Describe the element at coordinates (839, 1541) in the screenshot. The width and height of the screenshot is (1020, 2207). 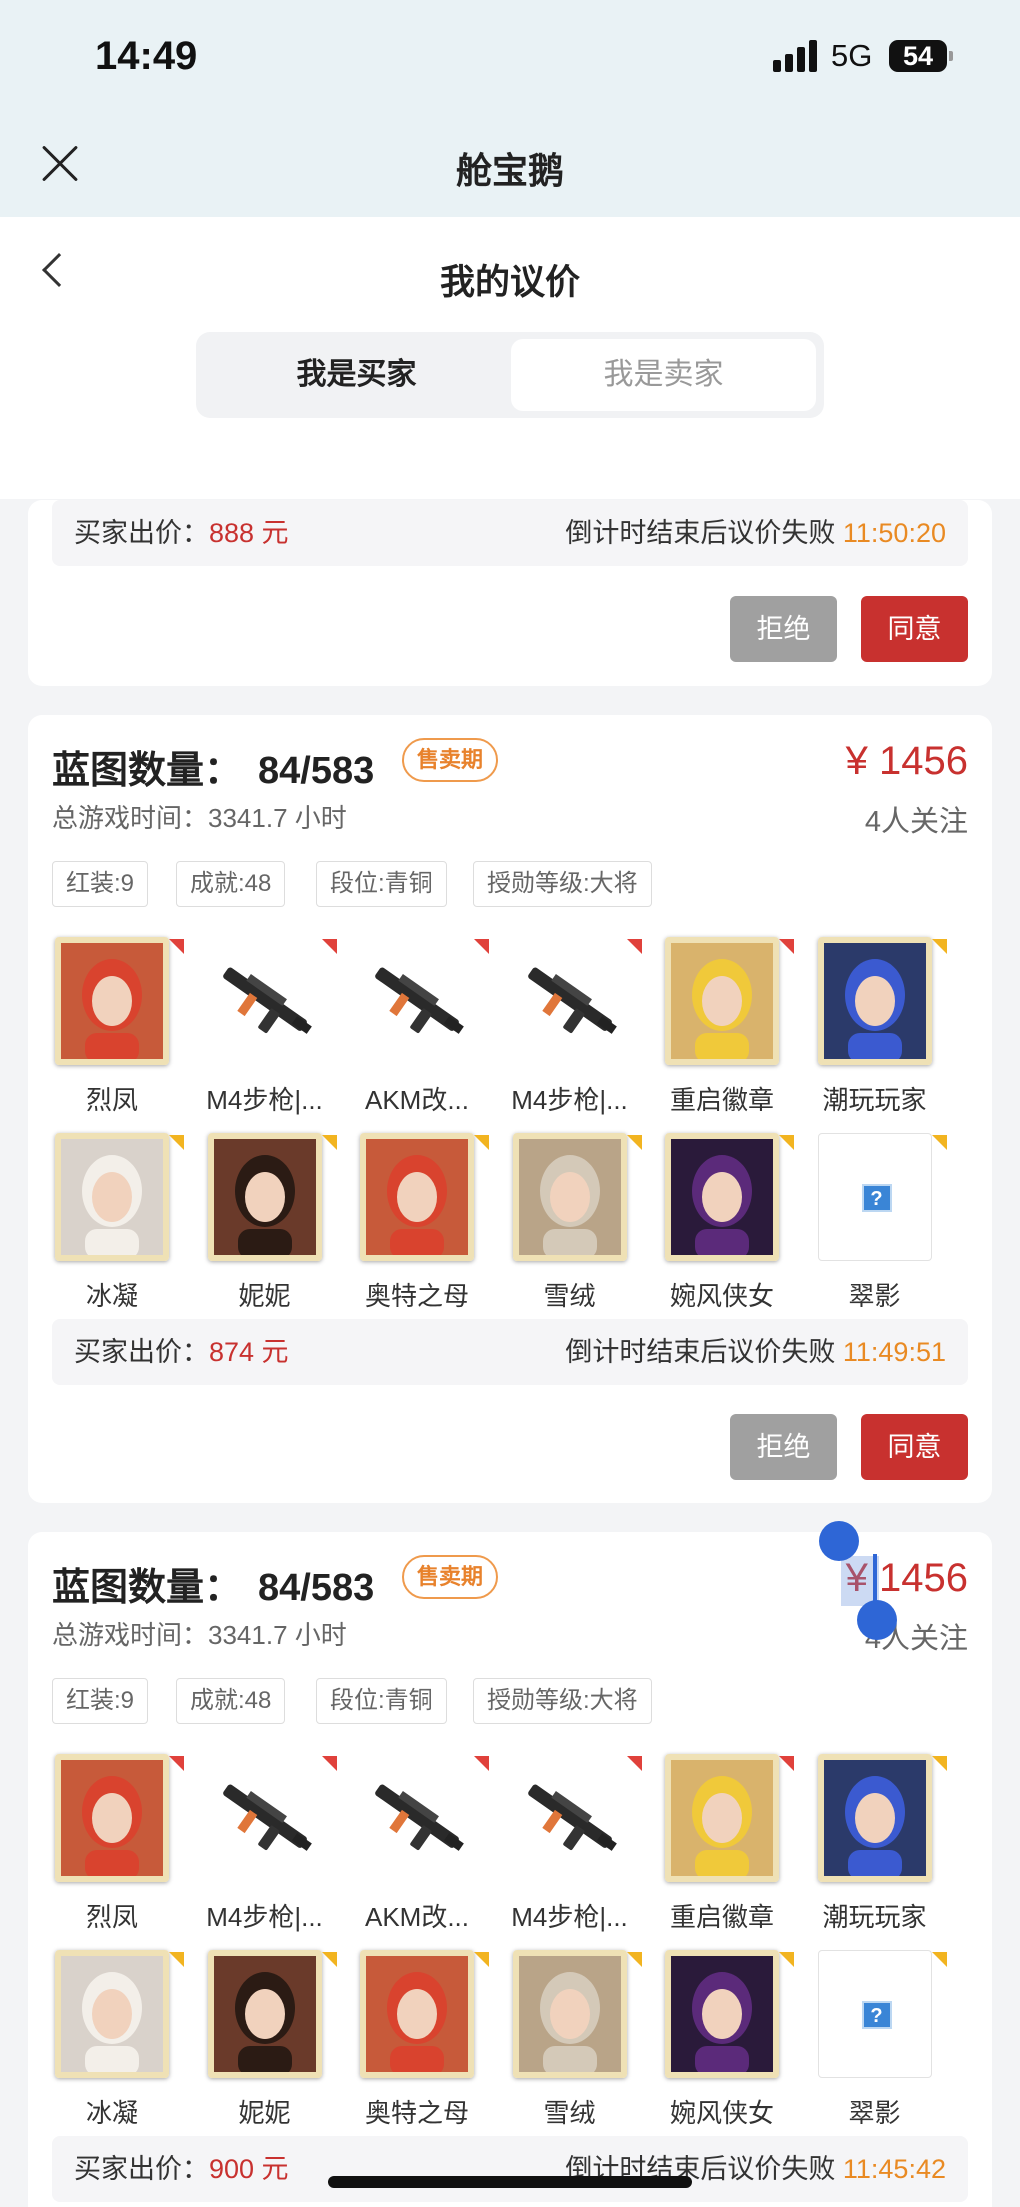
I see `selection-handle-start` at that location.